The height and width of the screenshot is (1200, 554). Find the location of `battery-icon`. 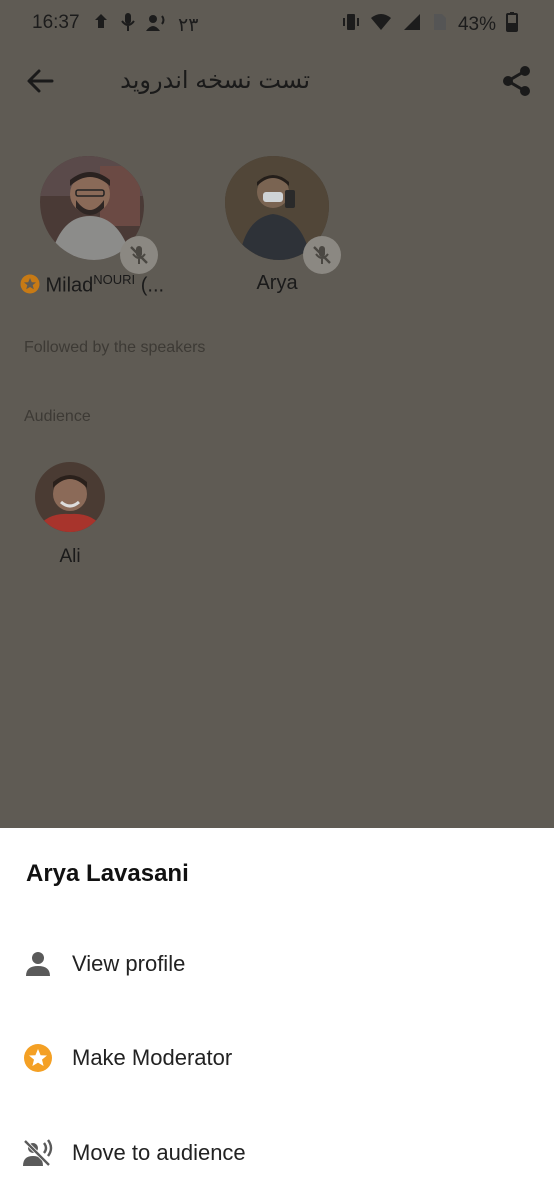

battery-icon is located at coordinates (512, 25).